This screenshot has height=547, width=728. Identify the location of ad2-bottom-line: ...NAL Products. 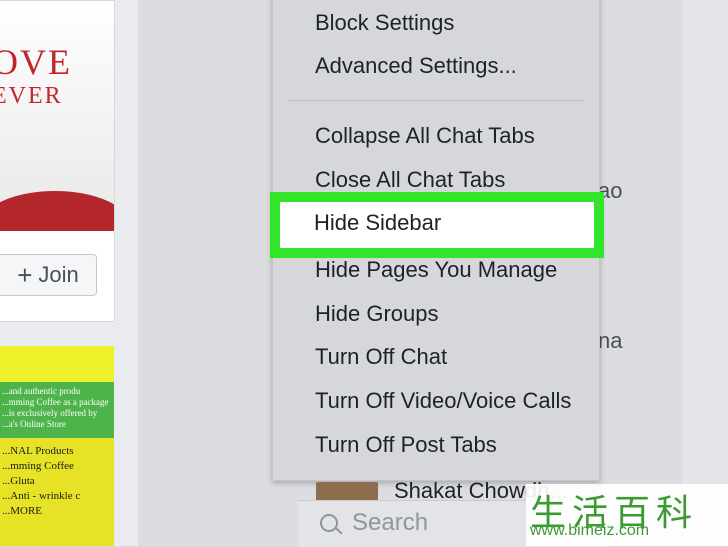
(38, 451).